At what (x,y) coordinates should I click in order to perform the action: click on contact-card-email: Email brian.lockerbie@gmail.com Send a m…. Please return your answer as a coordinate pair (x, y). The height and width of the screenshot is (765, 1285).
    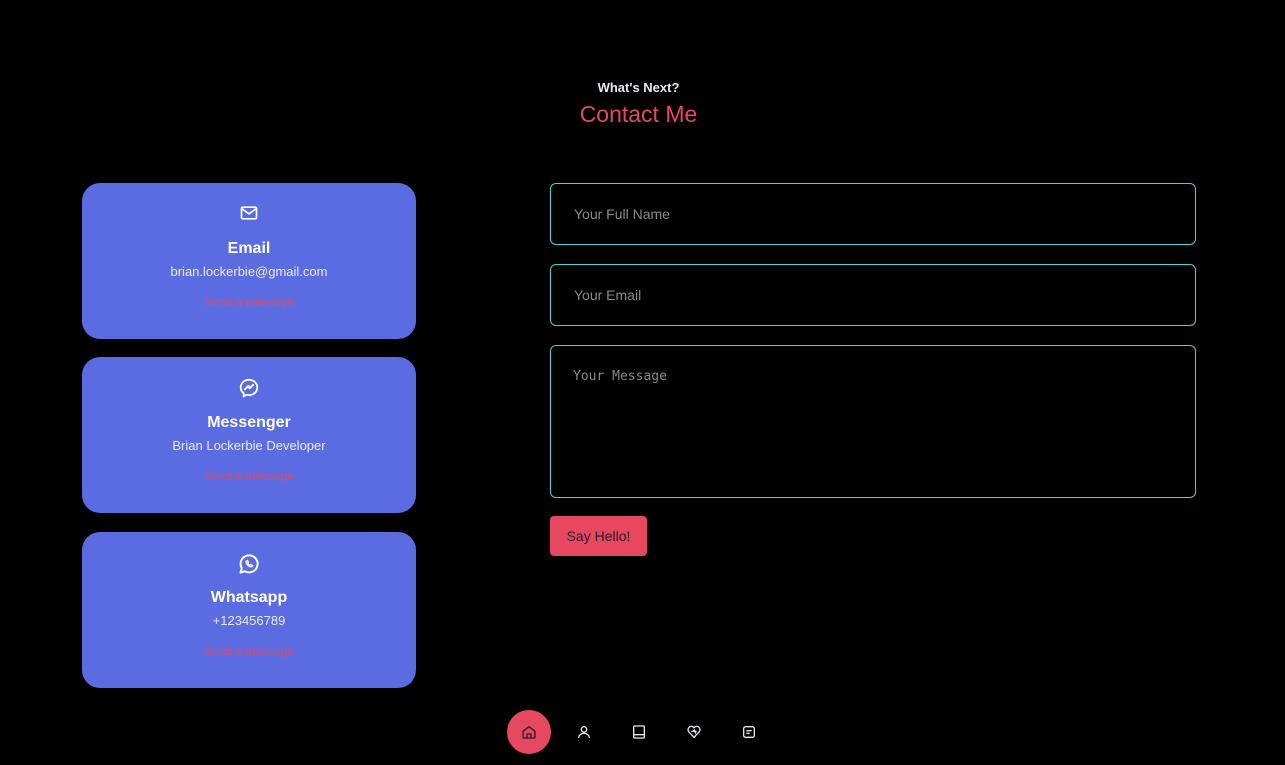
    Looking at the image, I should click on (249, 261).